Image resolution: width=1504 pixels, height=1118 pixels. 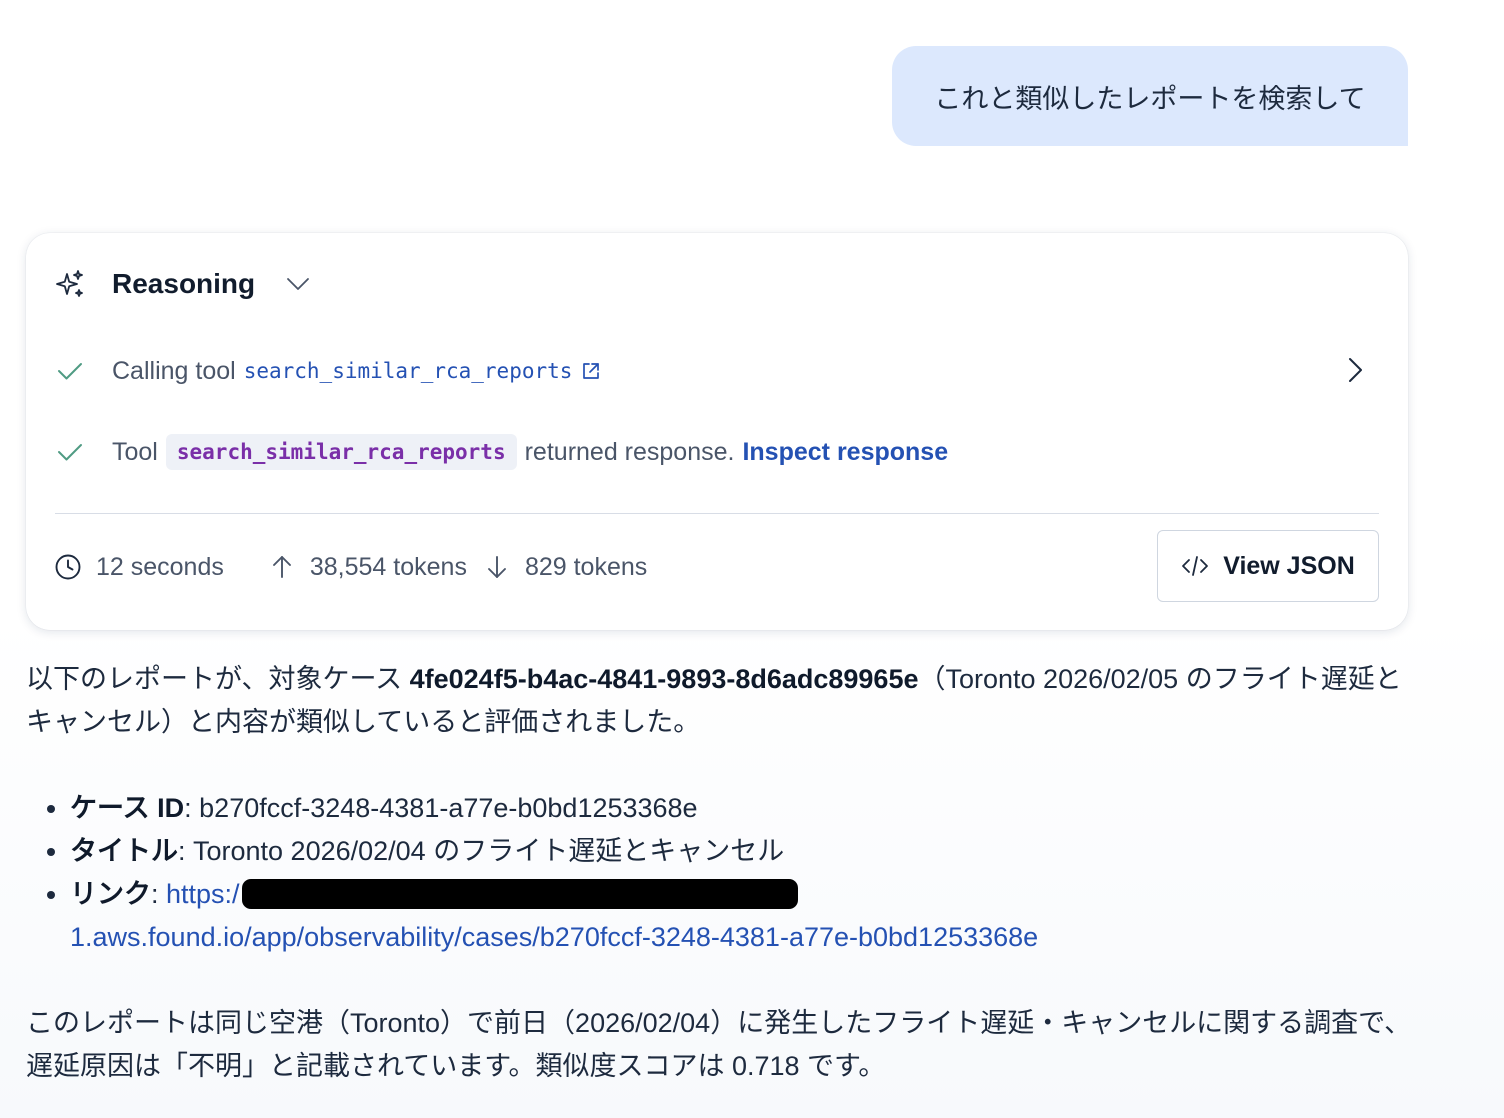 I want to click on sparkles-icon, so click(x=69, y=283).